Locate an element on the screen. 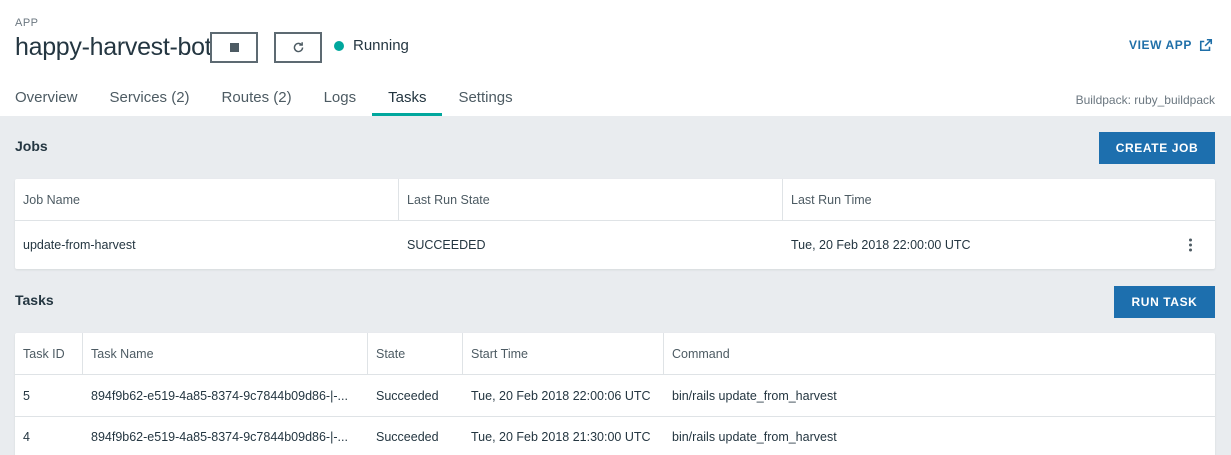  app-kicker: APP is located at coordinates (27, 23).